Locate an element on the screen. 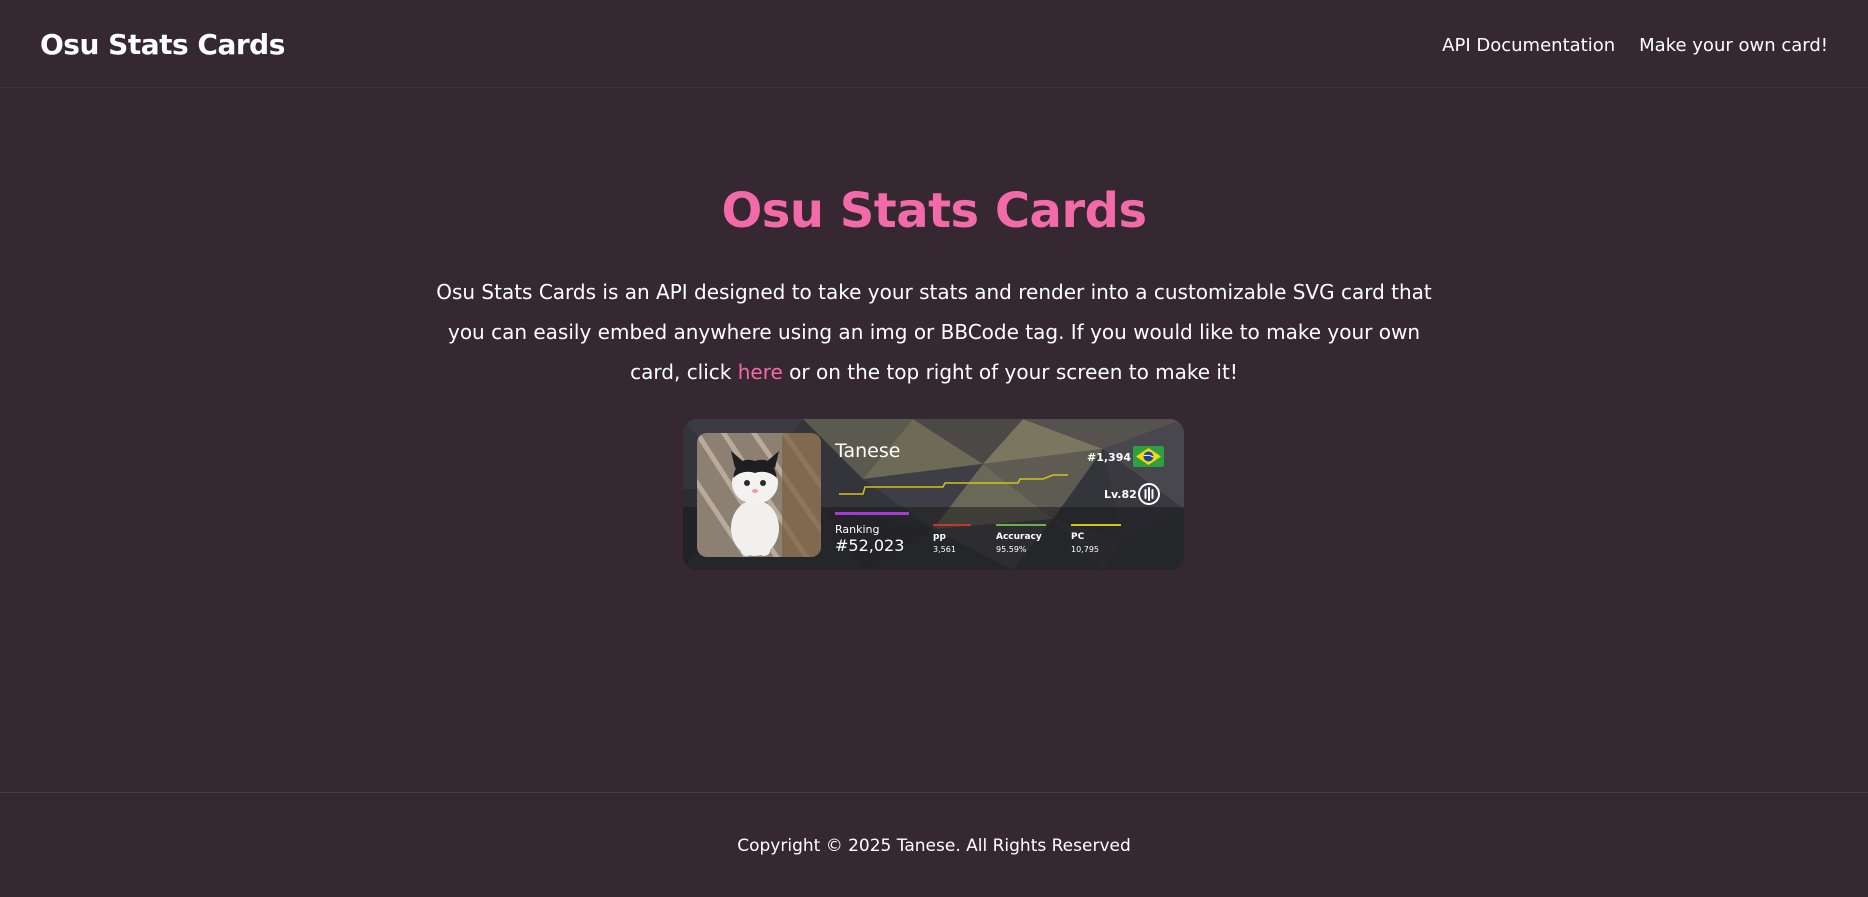  pp-accent-bar is located at coordinates (952, 525).